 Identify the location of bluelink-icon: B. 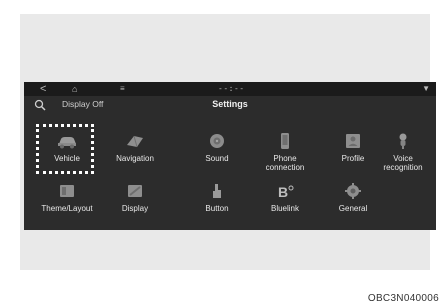
(286, 192).